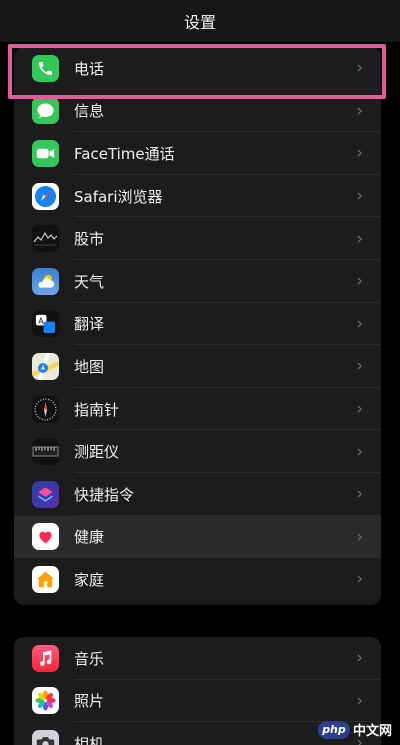 The image size is (400, 745). Describe the element at coordinates (45, 239) in the screenshot. I see `stocks-icon` at that location.